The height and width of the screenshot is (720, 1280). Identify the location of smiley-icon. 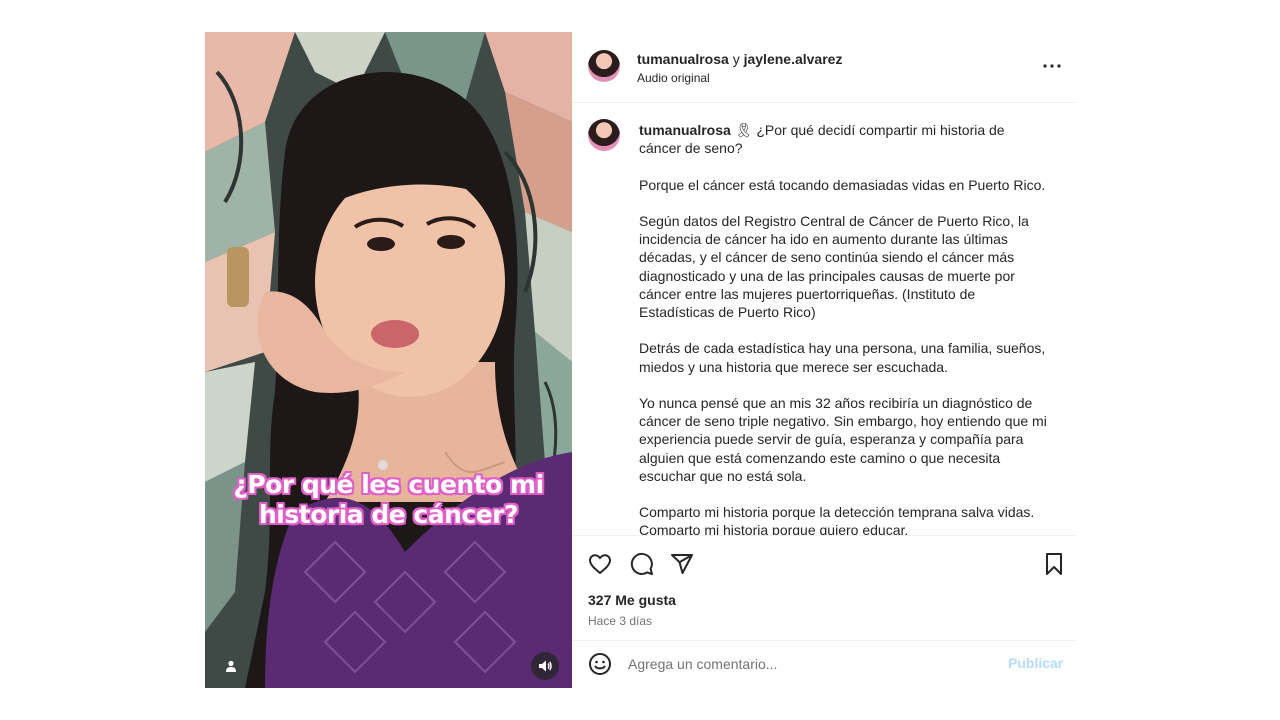
(600, 664).